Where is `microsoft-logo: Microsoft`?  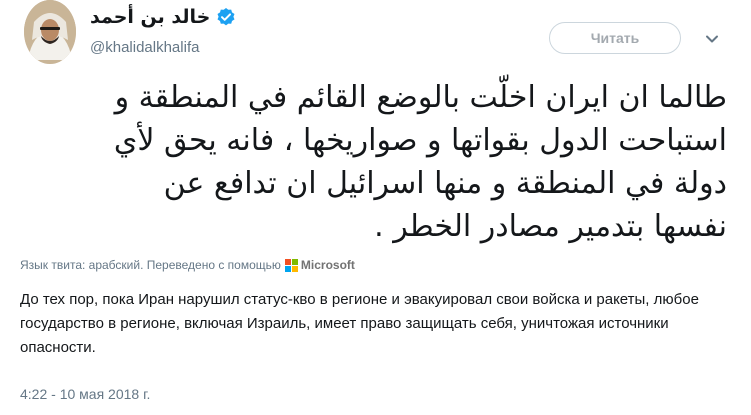 microsoft-logo: Microsoft is located at coordinates (319, 265).